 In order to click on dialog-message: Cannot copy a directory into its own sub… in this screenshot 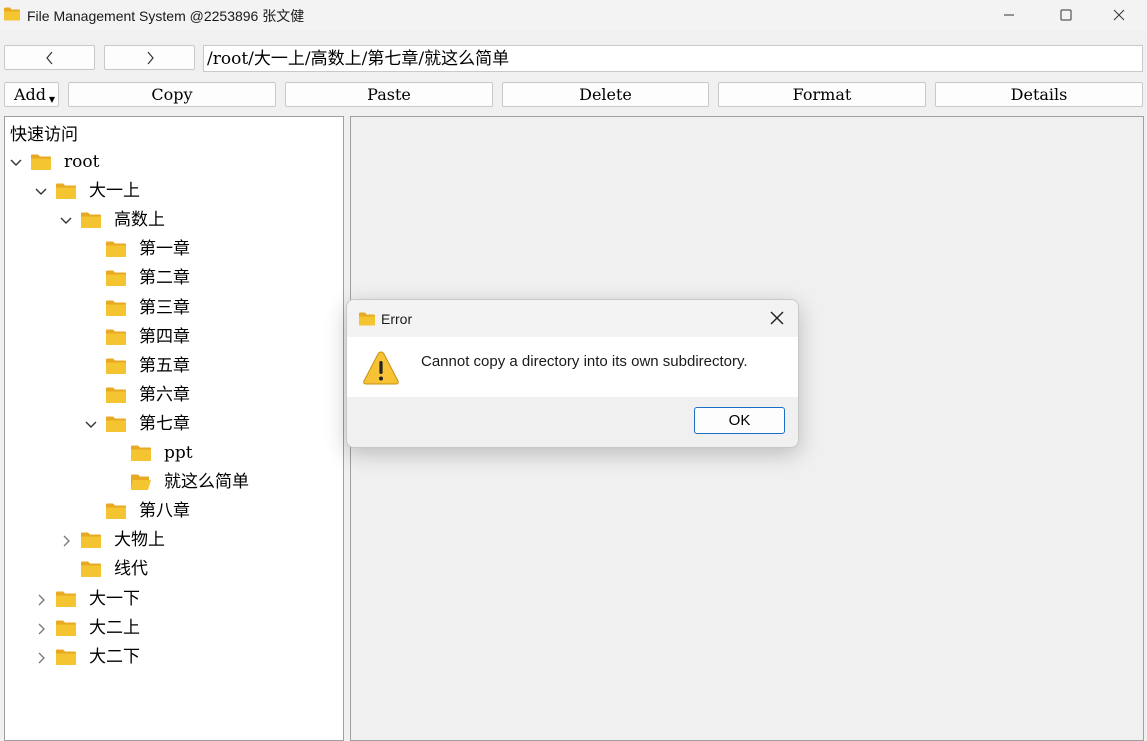, I will do `click(584, 361)`.